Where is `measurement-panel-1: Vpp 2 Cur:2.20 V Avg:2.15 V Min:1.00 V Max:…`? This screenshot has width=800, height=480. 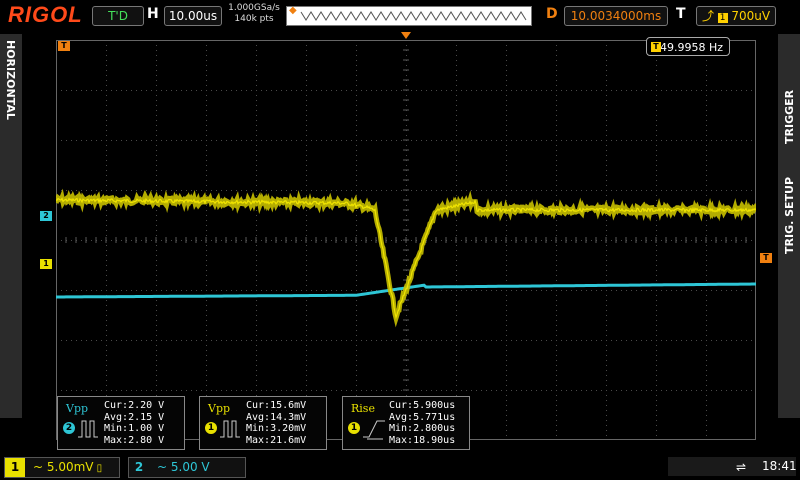 measurement-panel-1: Vpp 2 Cur:2.20 V Avg:2.15 V Min:1.00 V Max:… is located at coordinates (121, 423).